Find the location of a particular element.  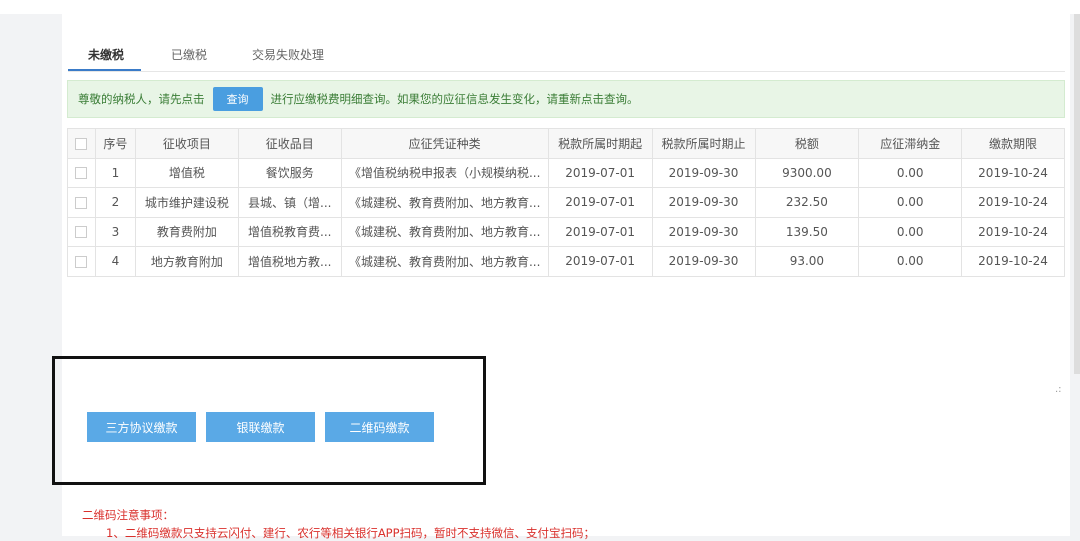

notice-text-after: 进行应缴税费明细查询。如果您的应征信息发生变化，请重新点击查询。 is located at coordinates (454, 99).